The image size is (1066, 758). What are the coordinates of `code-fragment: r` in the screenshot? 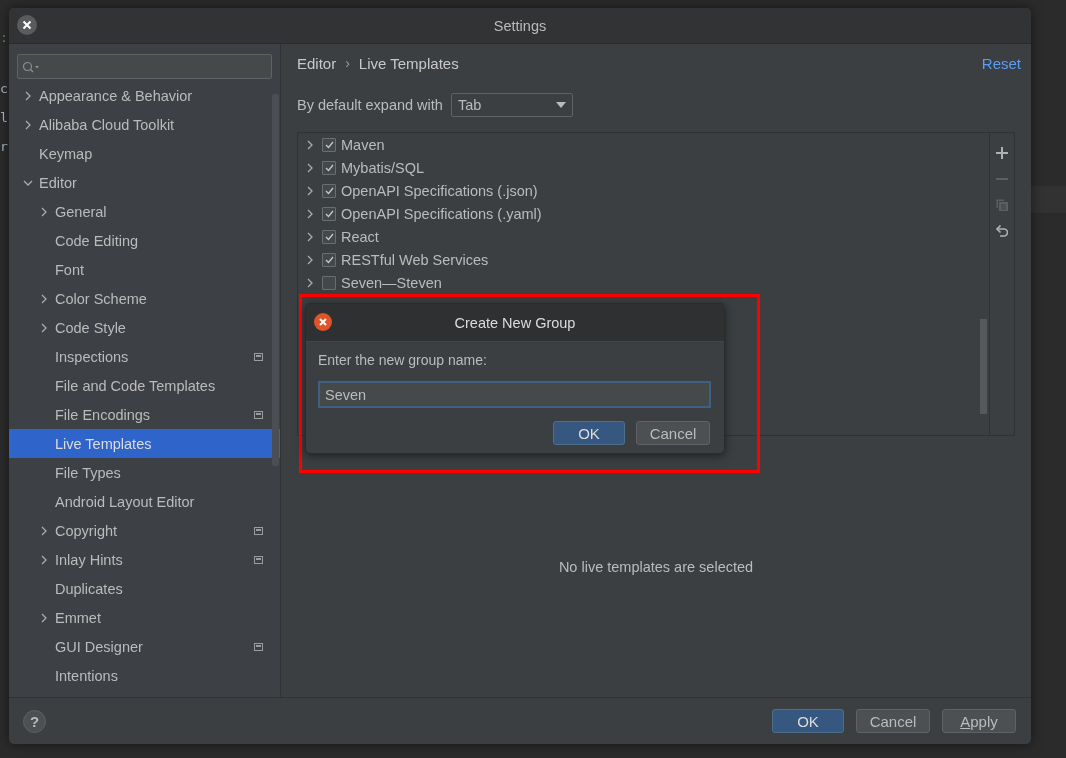 It's located at (4, 146).